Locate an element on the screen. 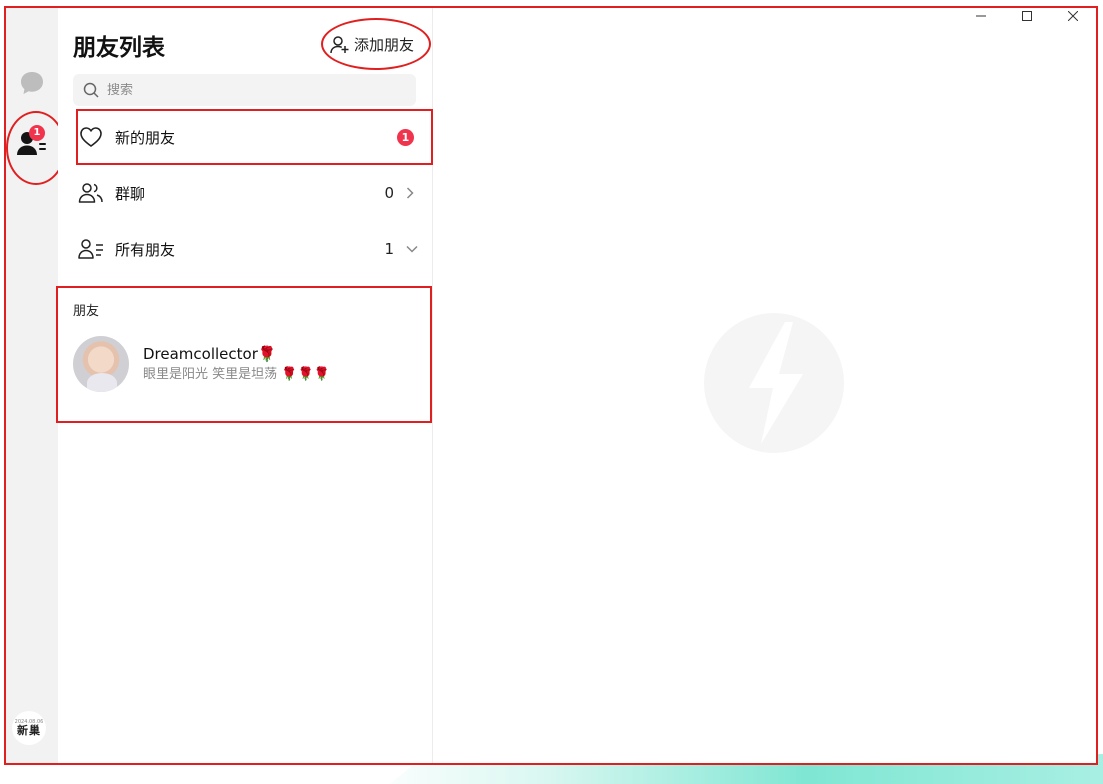 The height and width of the screenshot is (784, 1103). window-controls is located at coordinates (1027, 16).